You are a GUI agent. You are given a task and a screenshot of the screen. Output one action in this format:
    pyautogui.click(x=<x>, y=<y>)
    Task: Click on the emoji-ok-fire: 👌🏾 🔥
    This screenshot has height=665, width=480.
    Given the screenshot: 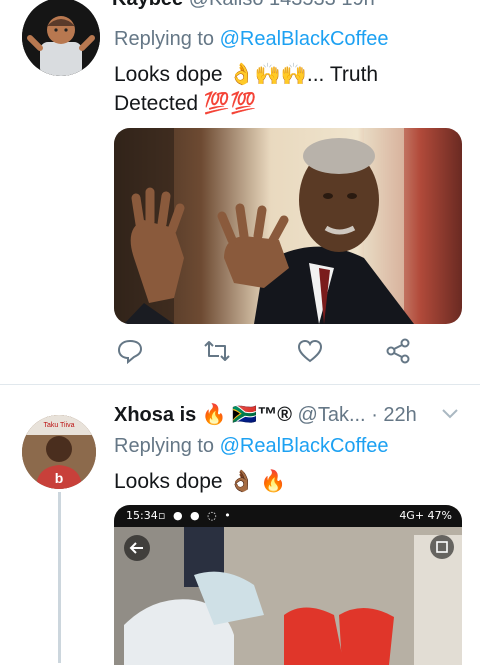 What is the action you would take?
    pyautogui.click(x=257, y=481)
    